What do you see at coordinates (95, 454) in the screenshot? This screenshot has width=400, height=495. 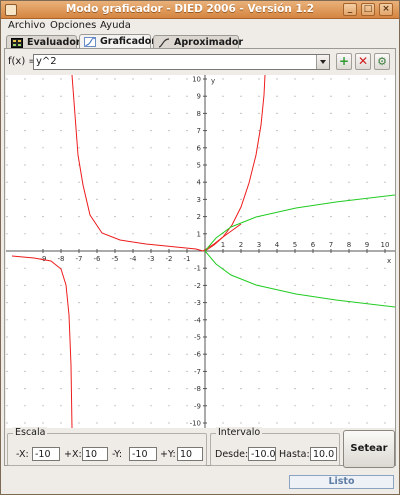 I see `plus-x-field: 10` at bounding box center [95, 454].